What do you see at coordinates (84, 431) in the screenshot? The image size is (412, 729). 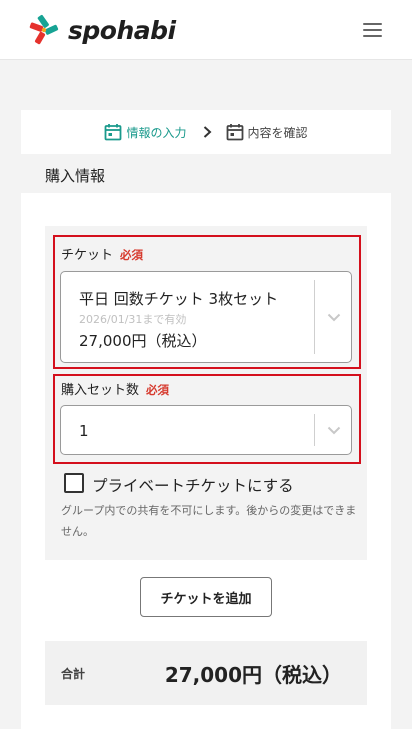 I see `quantity-value: 1` at bounding box center [84, 431].